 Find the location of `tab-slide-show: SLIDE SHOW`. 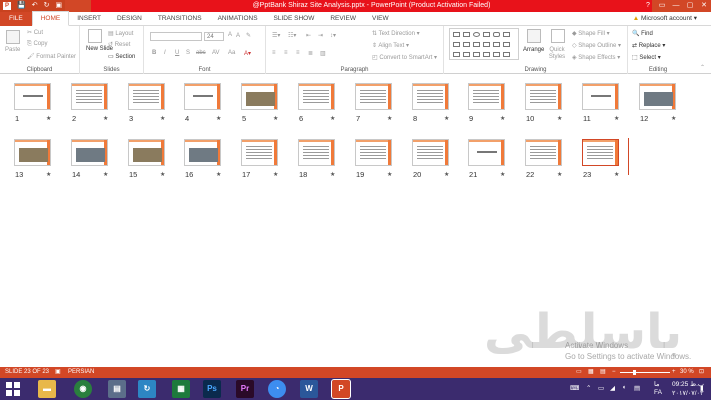

tab-slide-show: SLIDE SHOW is located at coordinates (294, 19).